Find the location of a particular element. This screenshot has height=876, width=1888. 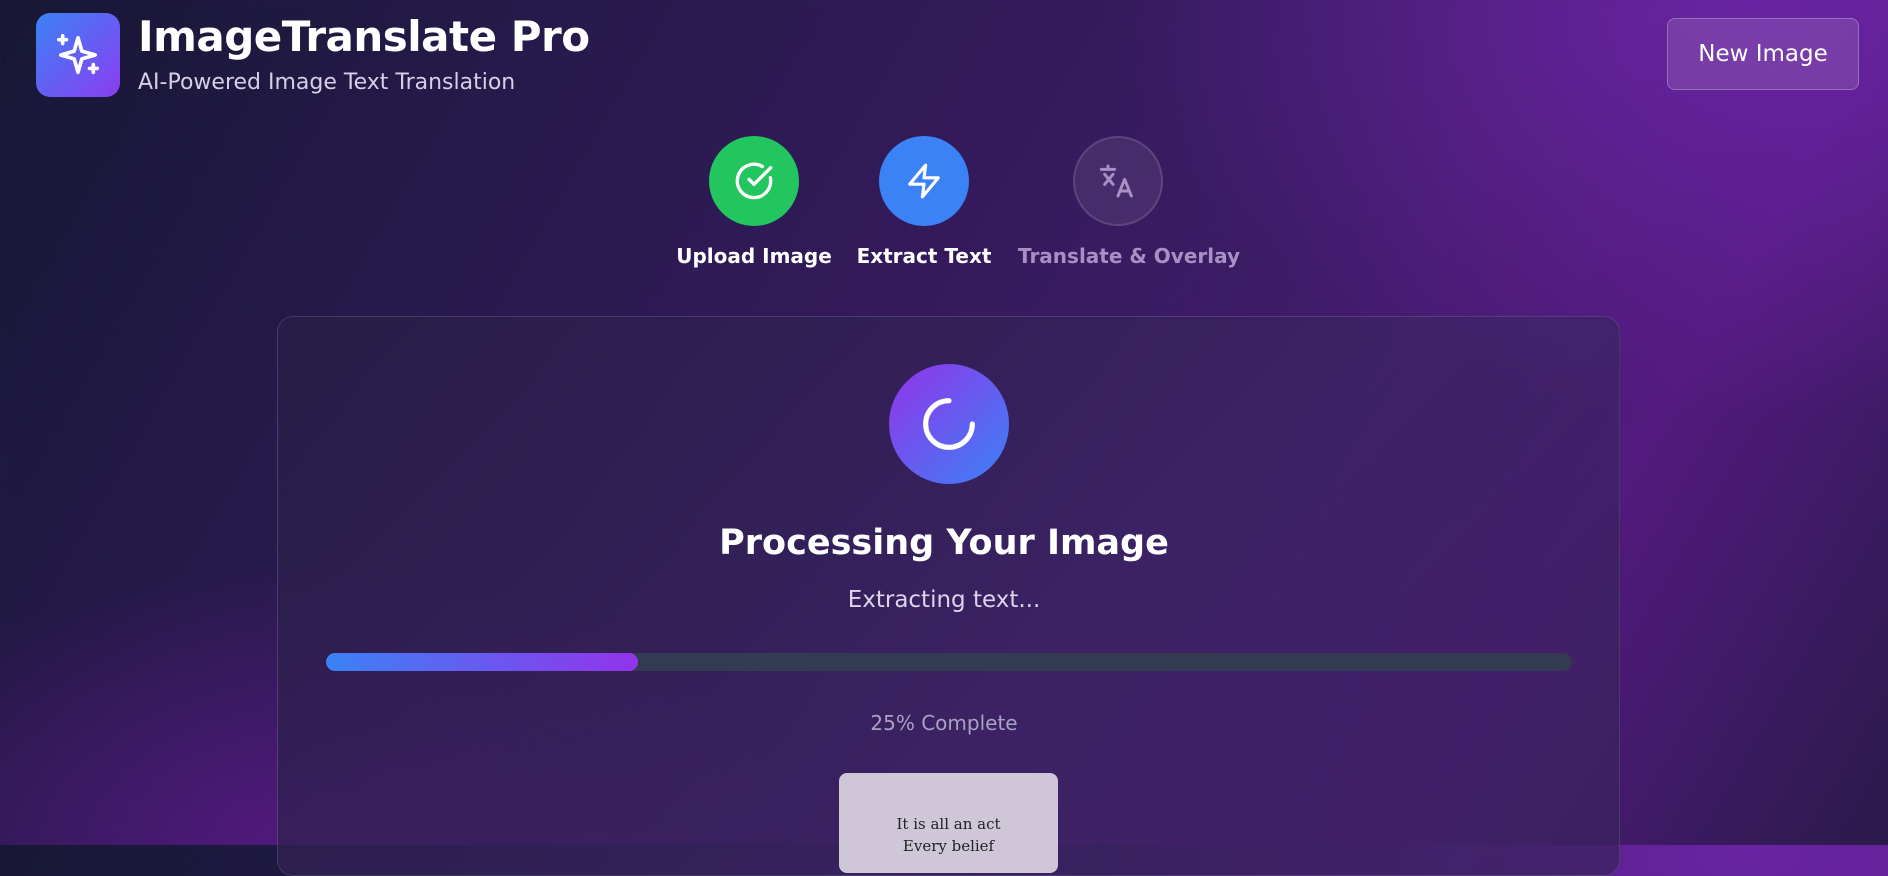

app-logo is located at coordinates (78, 55).